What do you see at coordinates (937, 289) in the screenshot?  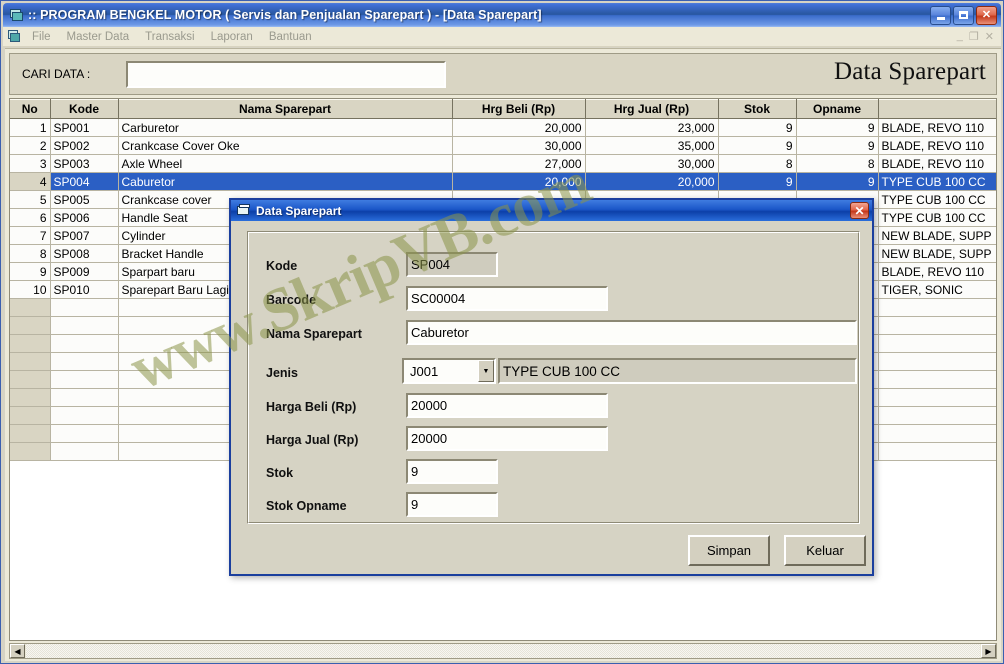 I see `cell-nama-jenis: TIGER, SONIC` at bounding box center [937, 289].